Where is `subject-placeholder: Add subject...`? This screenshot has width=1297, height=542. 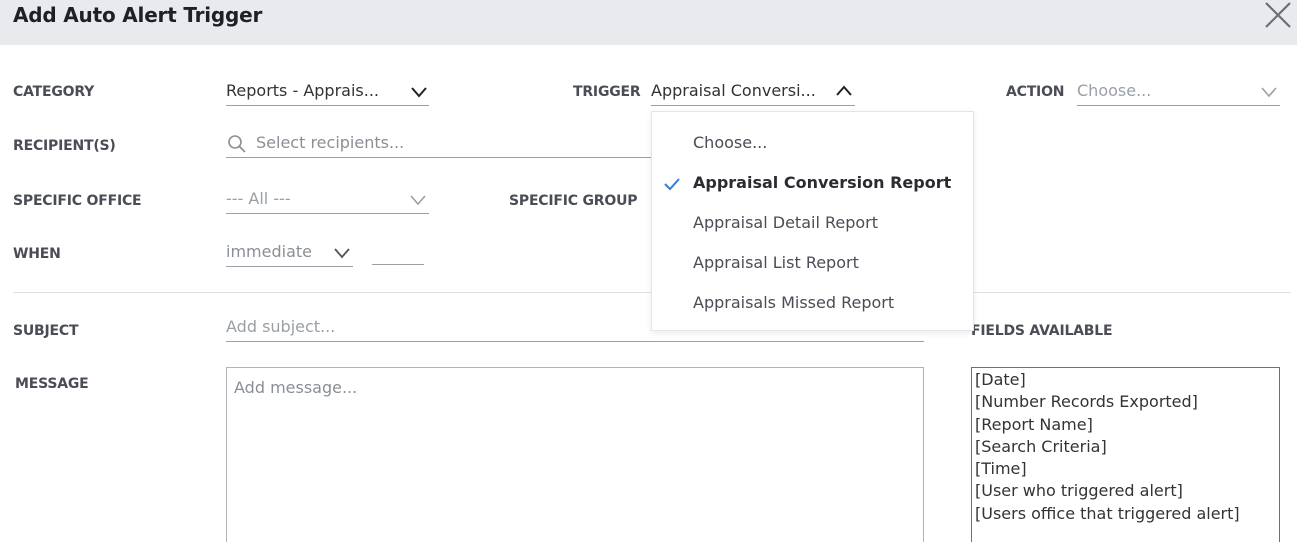 subject-placeholder: Add subject... is located at coordinates (281, 326).